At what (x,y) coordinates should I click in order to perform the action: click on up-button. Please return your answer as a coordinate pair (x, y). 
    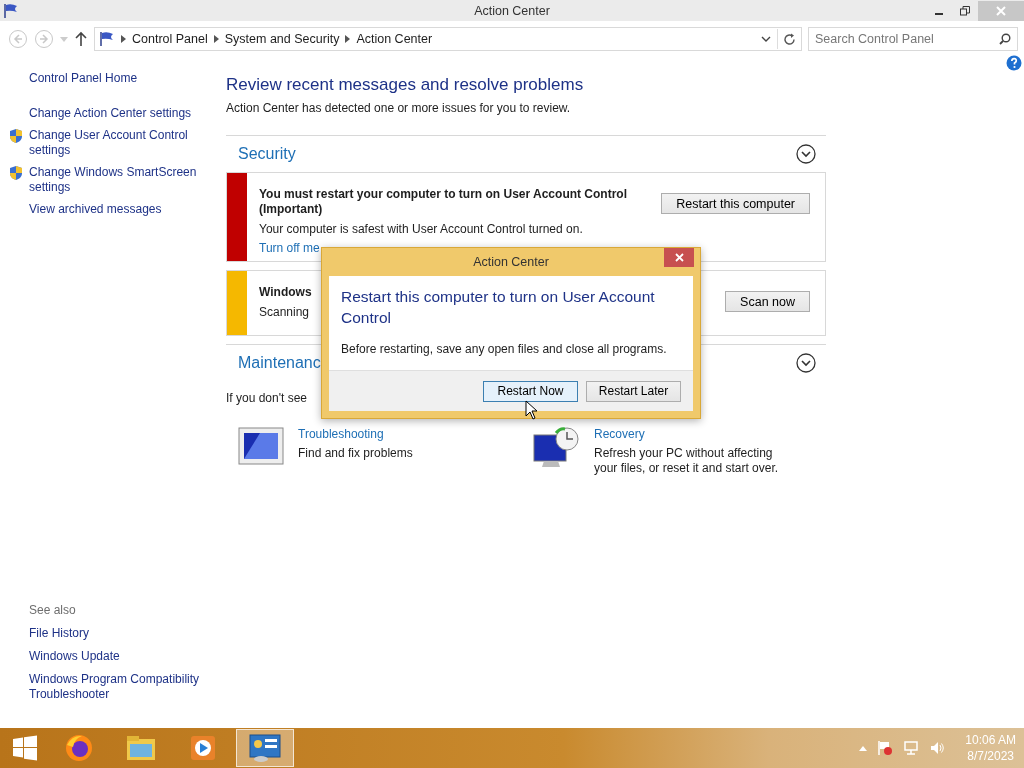
    Looking at the image, I should click on (81, 39).